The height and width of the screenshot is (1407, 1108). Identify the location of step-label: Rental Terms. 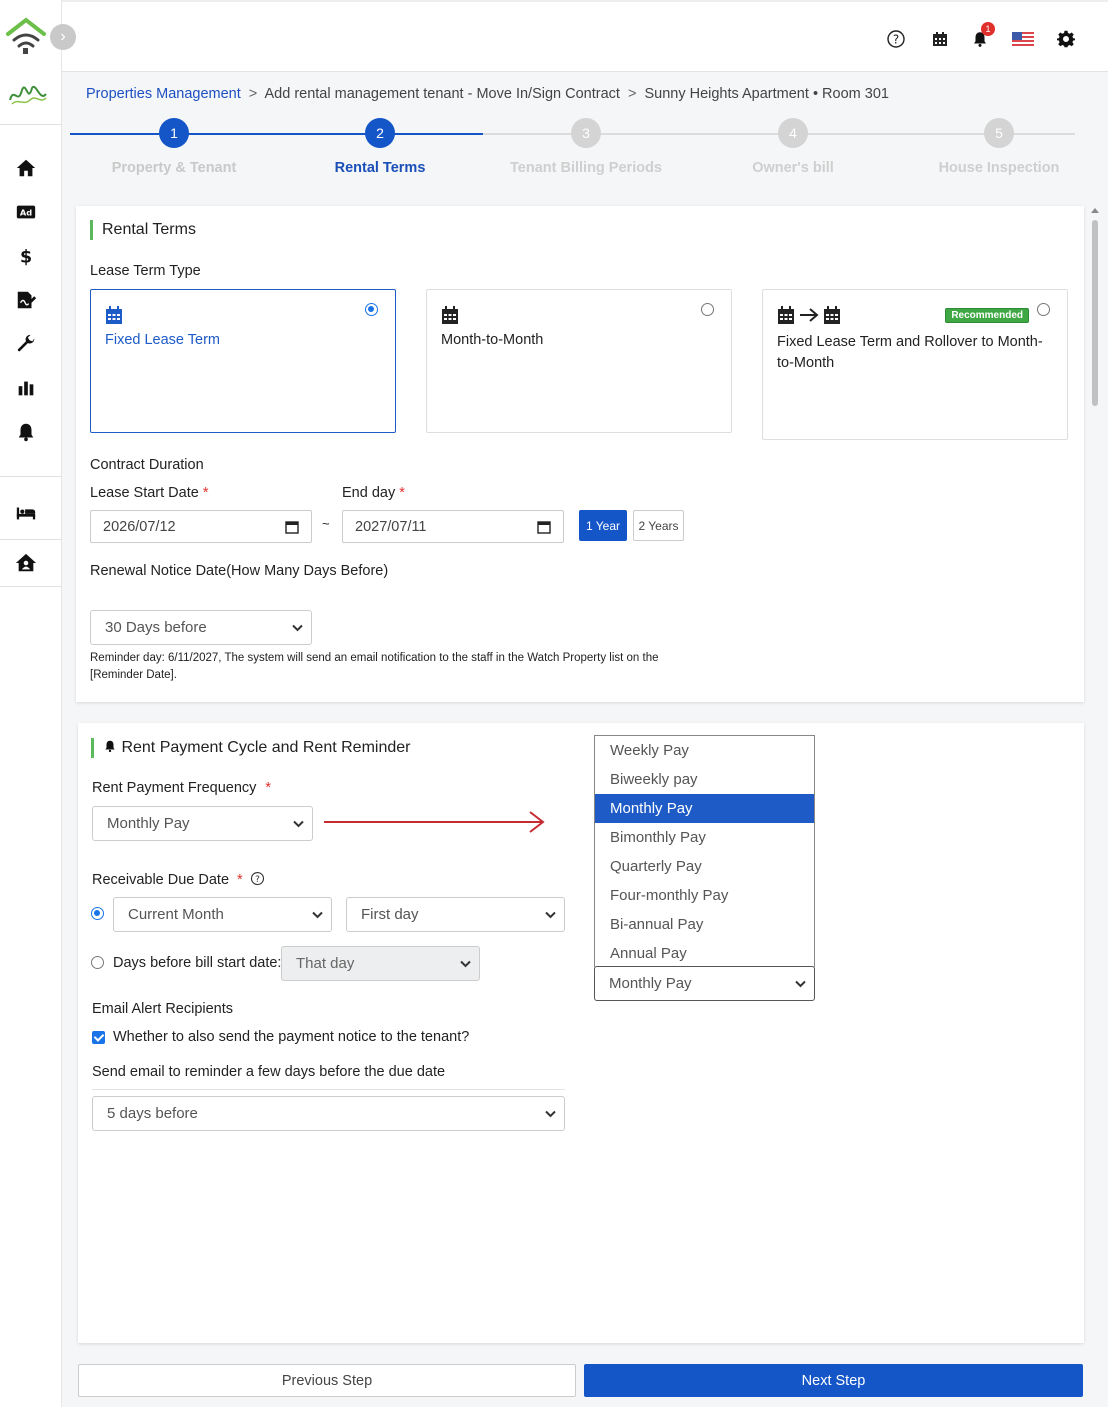
(380, 168).